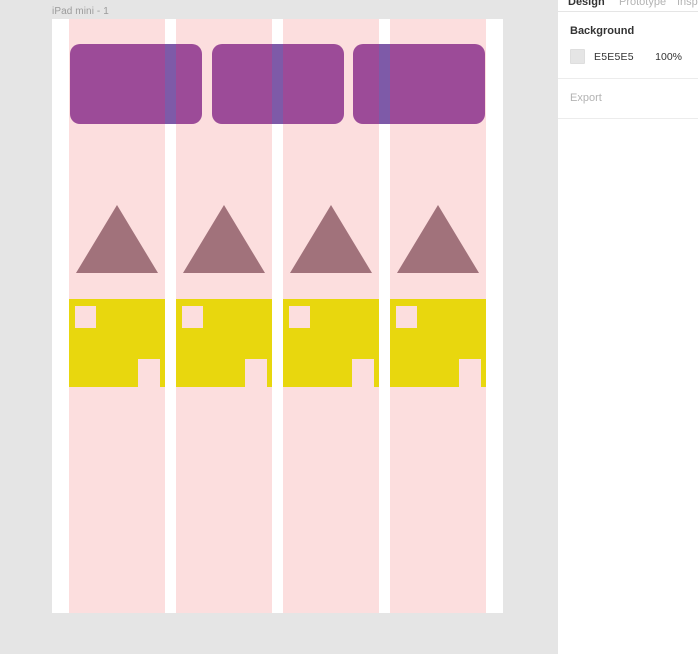 The width and height of the screenshot is (698, 654). I want to click on panel-tab-bar: Design Prototype Inspect, so click(628, 6).